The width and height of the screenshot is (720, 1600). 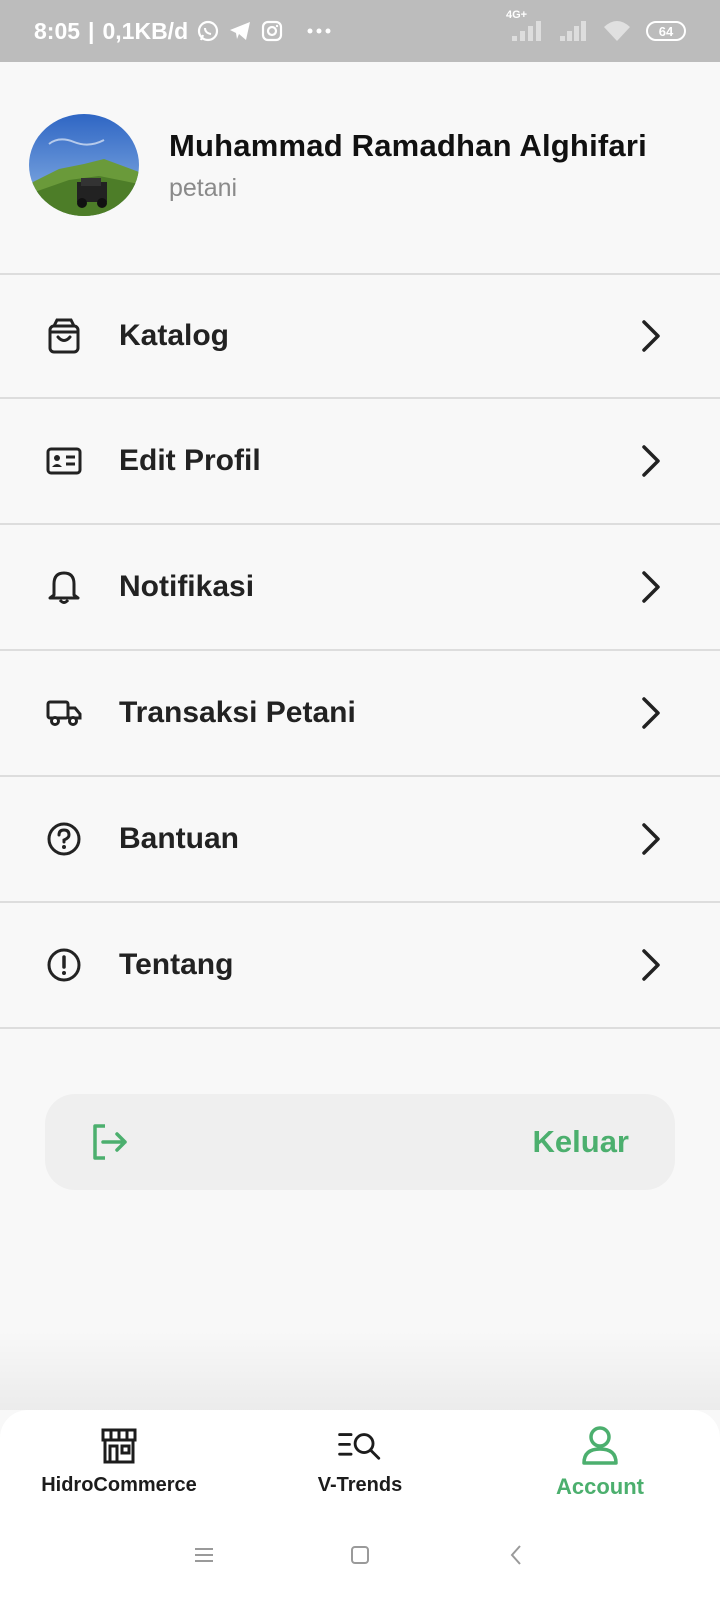 I want to click on status-left: 8:05 | 0,1KB/d, so click(x=183, y=31).